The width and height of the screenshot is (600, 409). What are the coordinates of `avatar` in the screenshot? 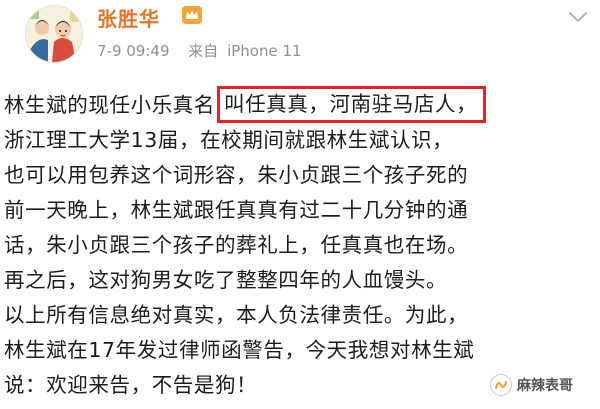 It's located at (54, 34).